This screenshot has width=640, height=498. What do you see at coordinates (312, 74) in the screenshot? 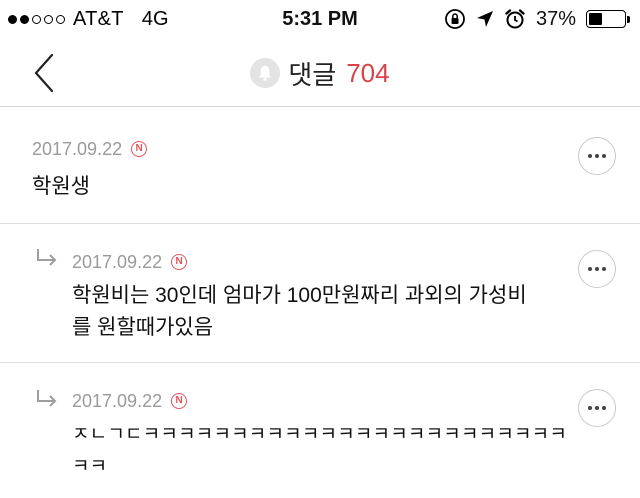
I see `title-label: 댓글` at bounding box center [312, 74].